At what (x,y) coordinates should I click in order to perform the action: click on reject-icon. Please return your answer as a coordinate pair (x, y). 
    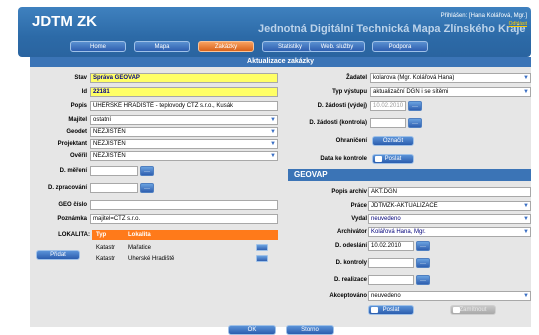
    Looking at the image, I should click on (456, 310).